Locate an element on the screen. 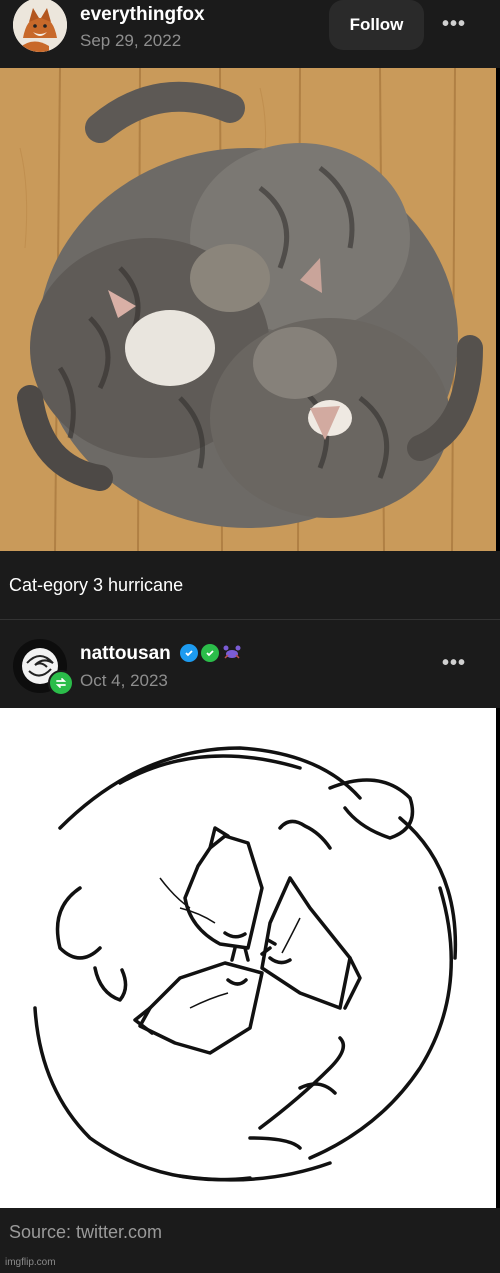  imgflip-watermark: imgflip.com is located at coordinates (30, 1262).